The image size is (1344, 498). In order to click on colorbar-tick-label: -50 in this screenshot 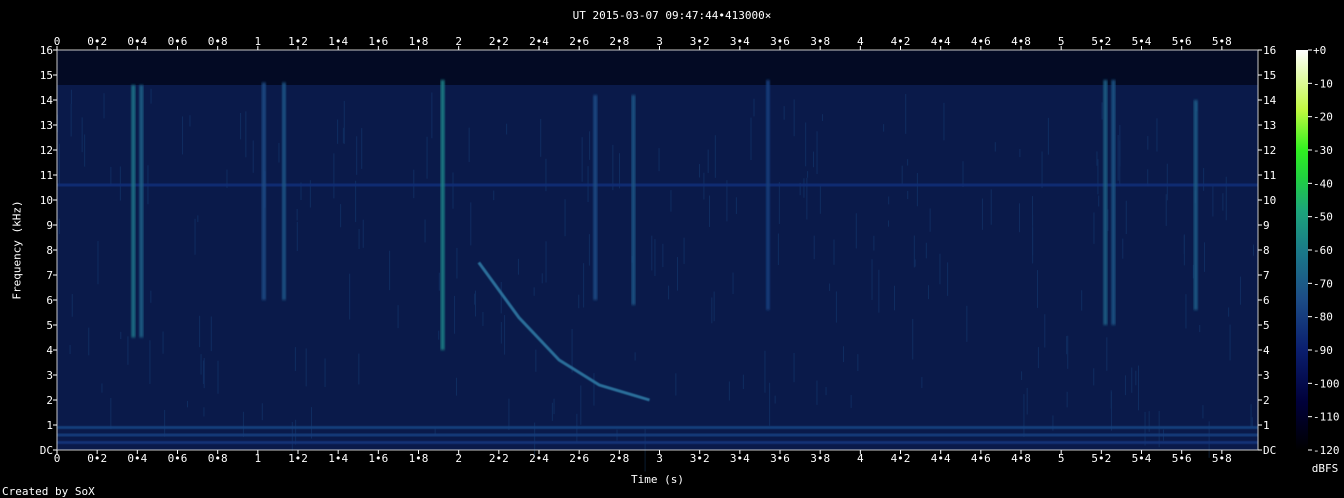, I will do `click(1323, 217)`.